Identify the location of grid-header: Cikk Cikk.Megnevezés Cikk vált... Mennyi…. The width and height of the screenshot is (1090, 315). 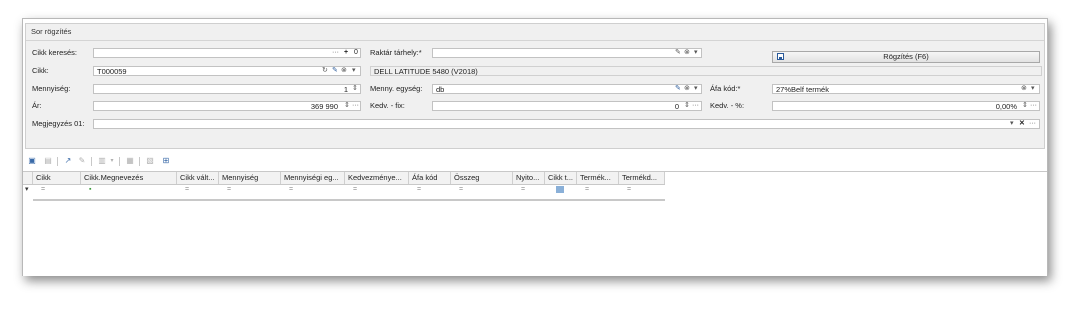
(344, 178).